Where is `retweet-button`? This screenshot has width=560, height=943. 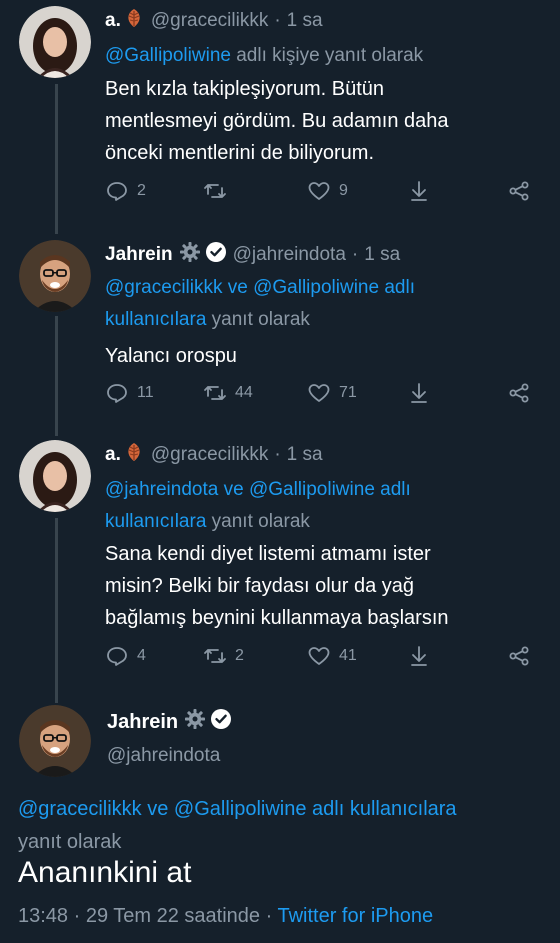
retweet-button is located at coordinates (219, 191).